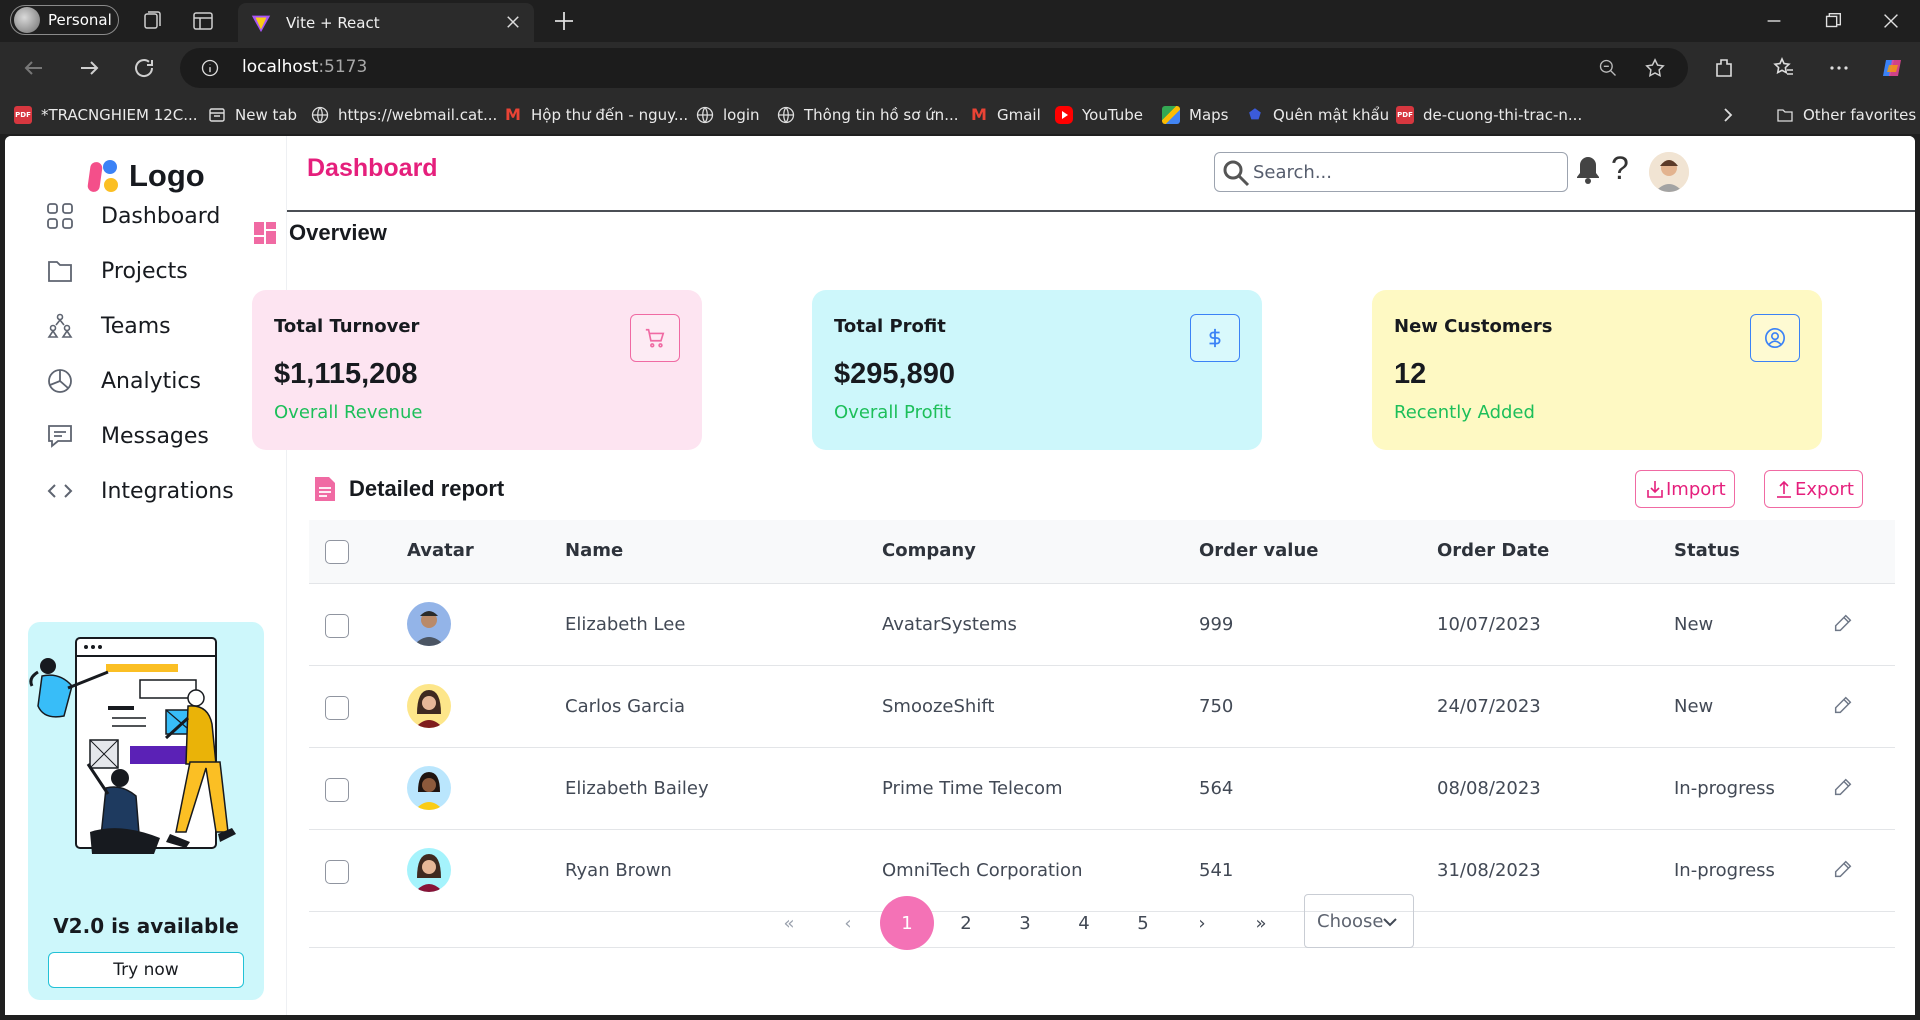 This screenshot has width=1920, height=1020. What do you see at coordinates (146, 811) in the screenshot?
I see `upgrade-promo-card: V2.0 is available Try now` at bounding box center [146, 811].